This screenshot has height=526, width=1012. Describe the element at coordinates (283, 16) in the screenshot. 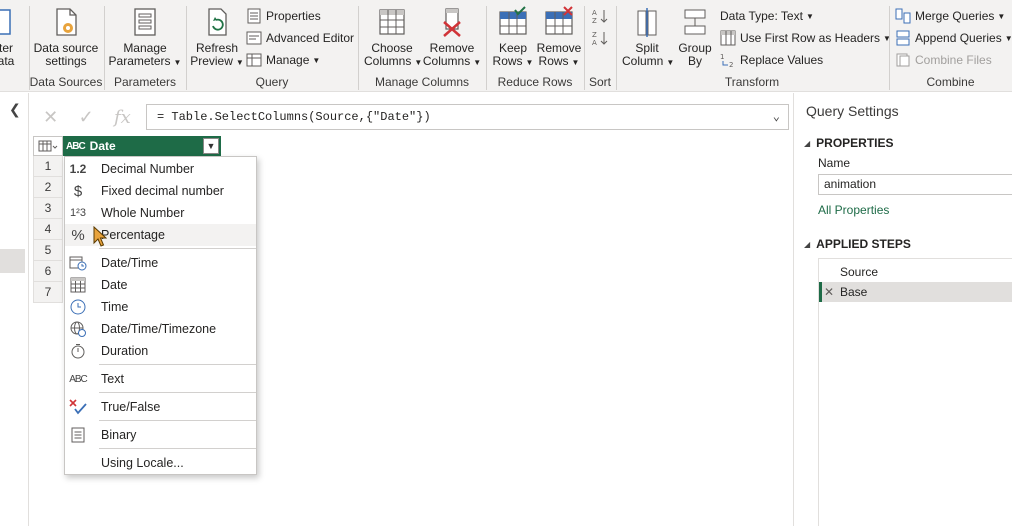

I see `properties-button: Properties` at that location.